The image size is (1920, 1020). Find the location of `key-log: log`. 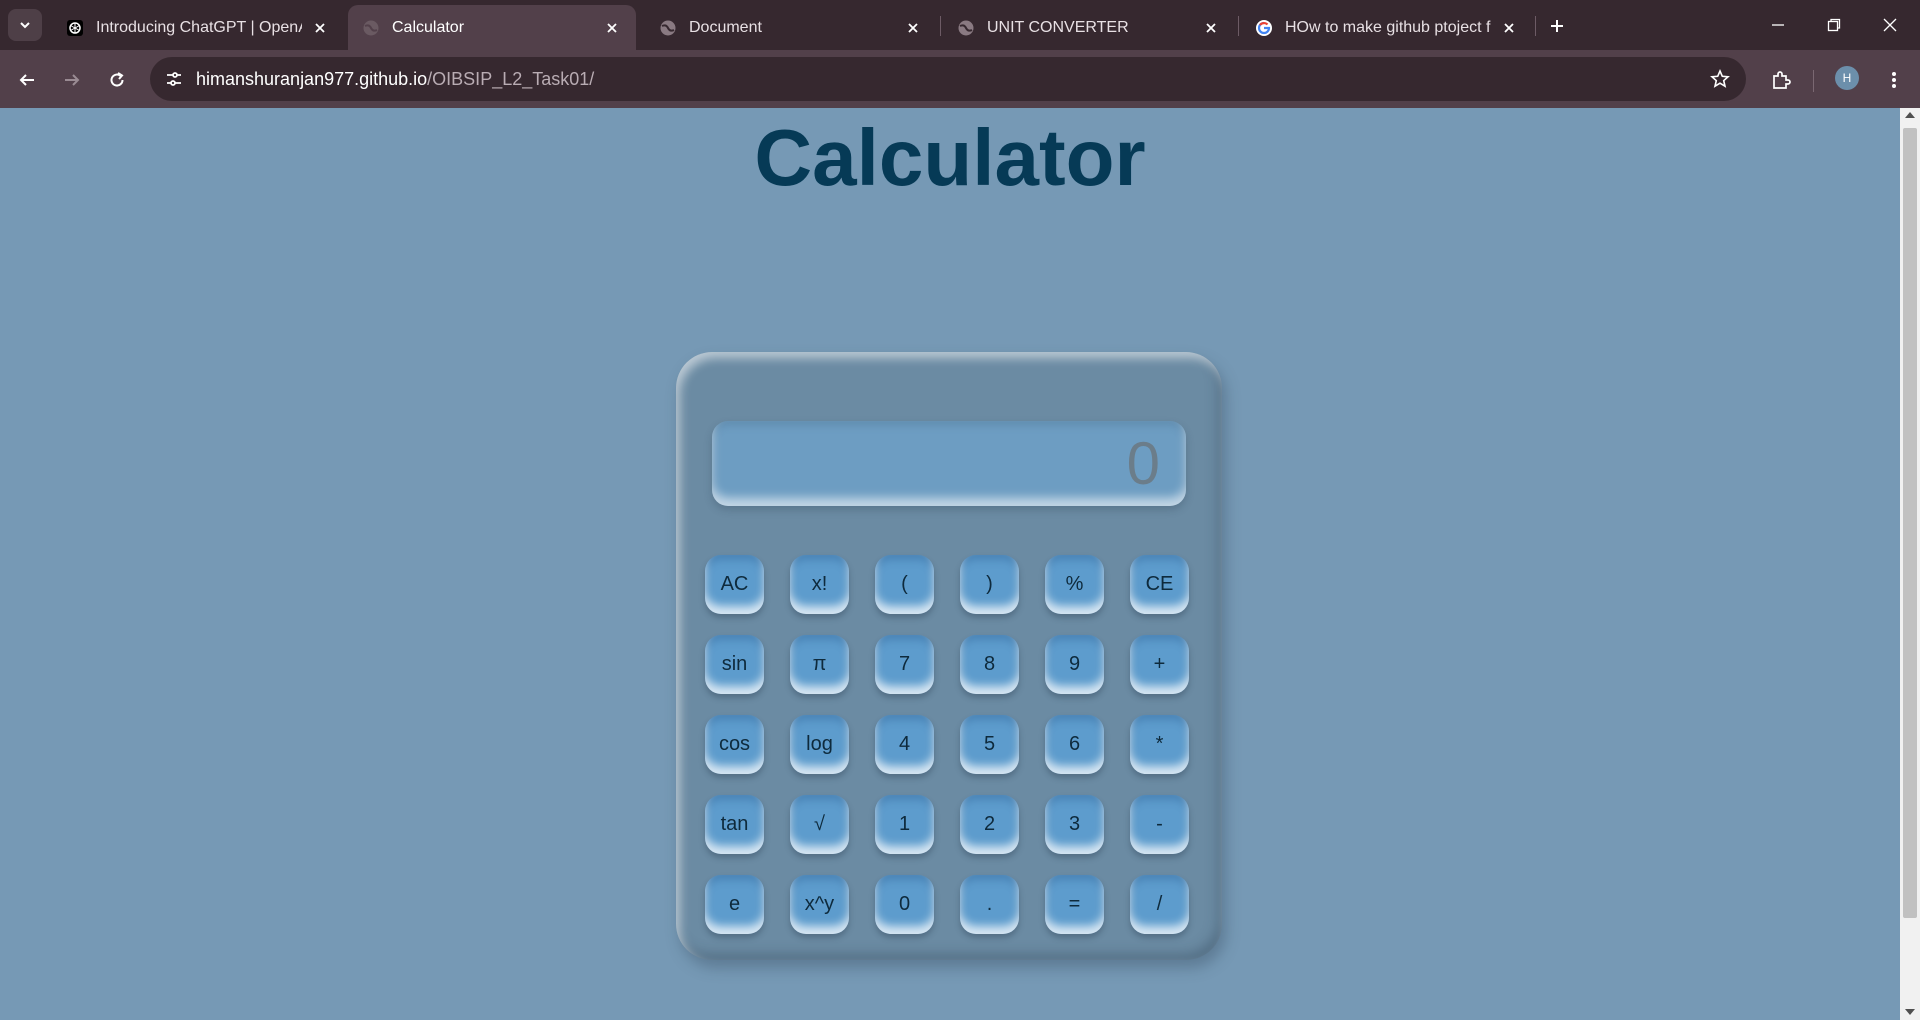

key-log: log is located at coordinates (819, 744).